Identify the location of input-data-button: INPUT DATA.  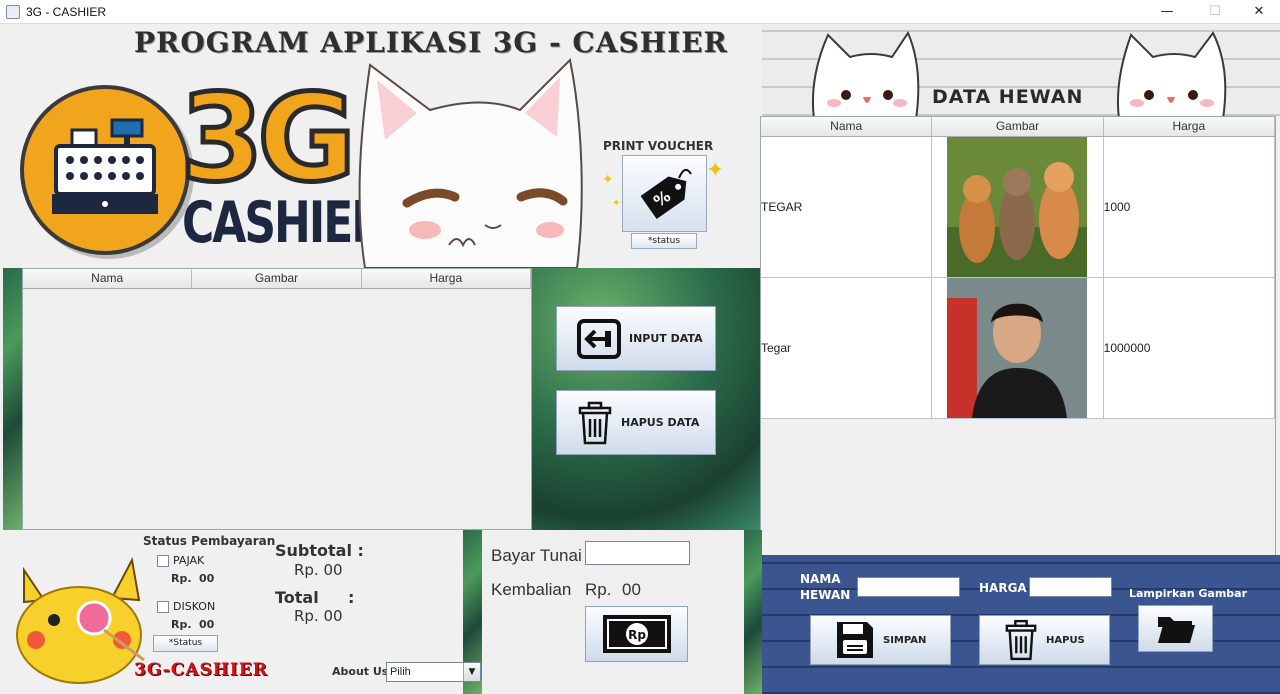
(636, 338).